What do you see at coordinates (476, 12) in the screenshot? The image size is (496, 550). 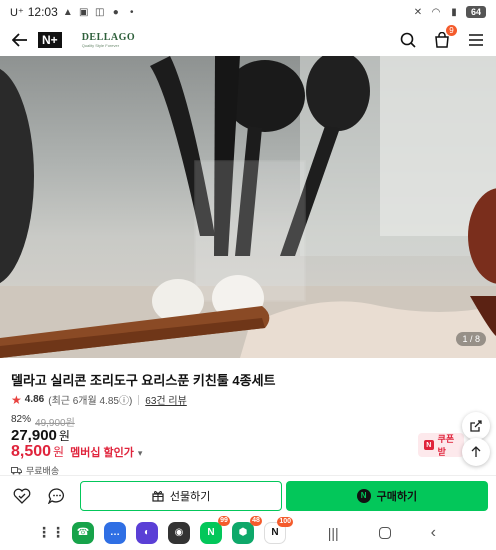 I see `battery-icon: 64` at bounding box center [476, 12].